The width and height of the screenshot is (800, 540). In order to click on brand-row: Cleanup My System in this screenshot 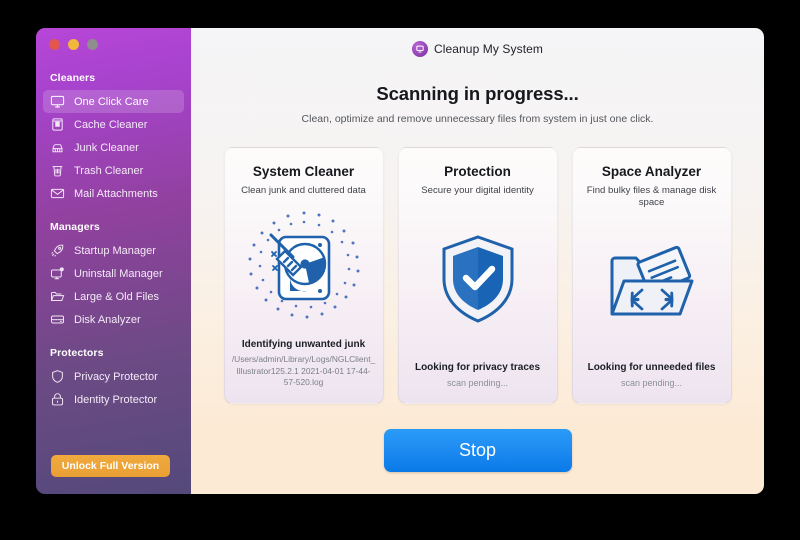, I will do `click(477, 49)`.